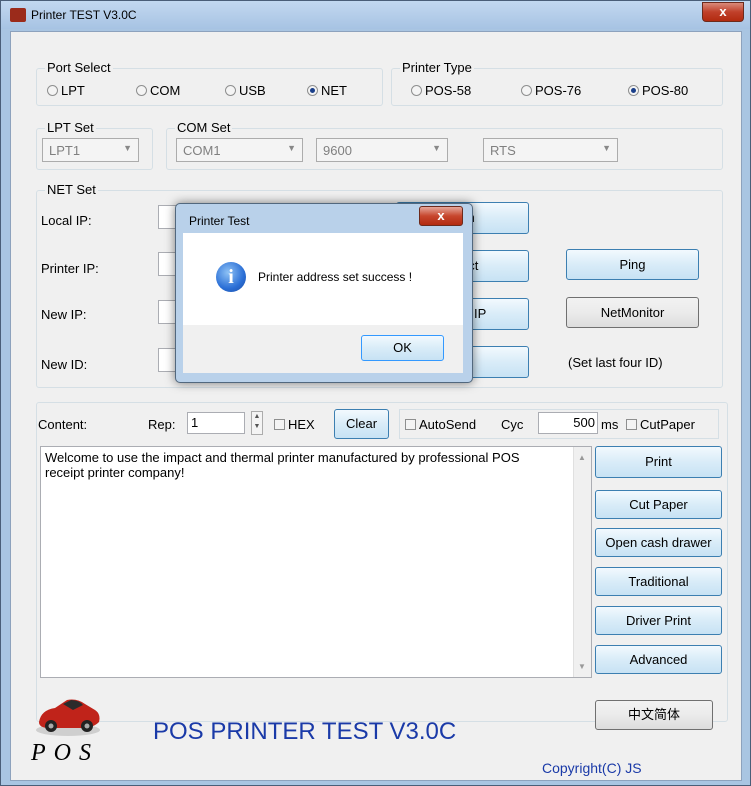  What do you see at coordinates (441, 90) in the screenshot?
I see `radio-pos58: POS-58` at bounding box center [441, 90].